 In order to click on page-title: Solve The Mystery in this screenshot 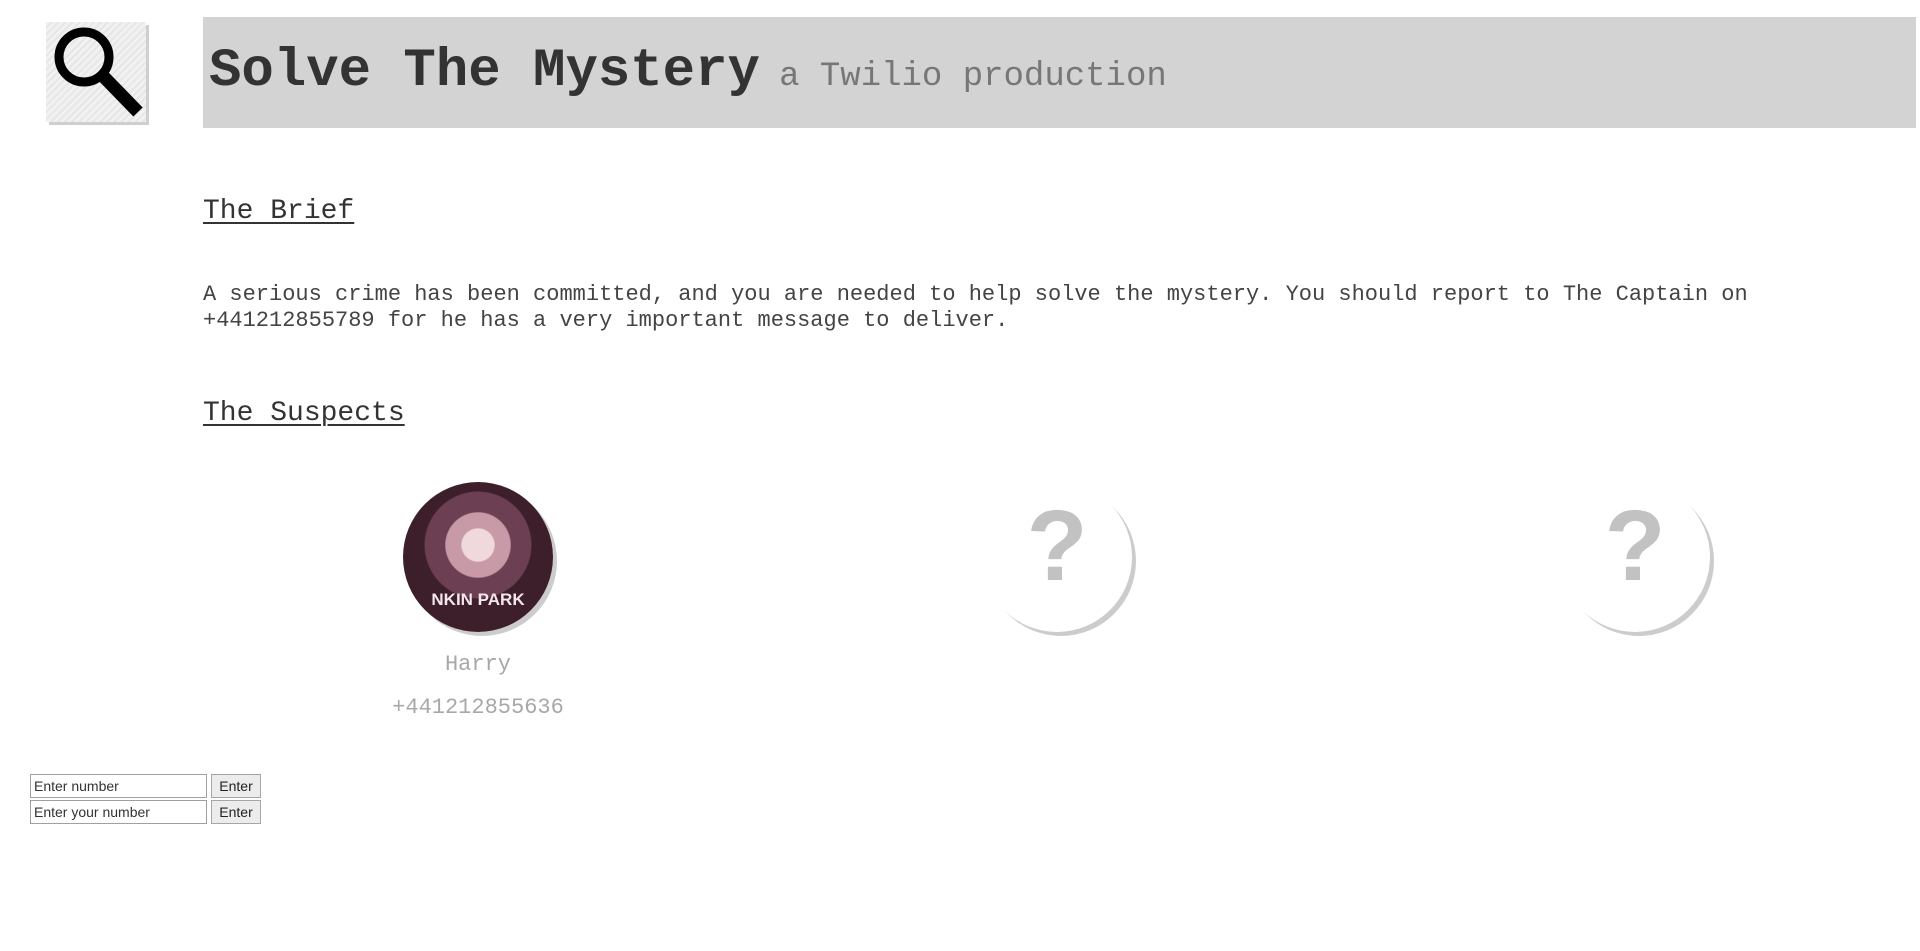, I will do `click(484, 71)`.